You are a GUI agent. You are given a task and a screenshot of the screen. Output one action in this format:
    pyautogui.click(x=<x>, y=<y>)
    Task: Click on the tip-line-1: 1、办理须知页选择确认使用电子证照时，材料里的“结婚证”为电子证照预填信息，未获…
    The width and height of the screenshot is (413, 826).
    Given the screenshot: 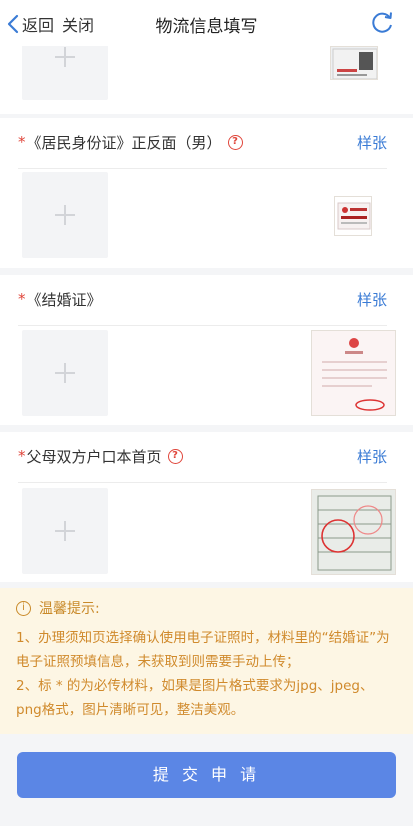 What is the action you would take?
    pyautogui.click(x=203, y=650)
    